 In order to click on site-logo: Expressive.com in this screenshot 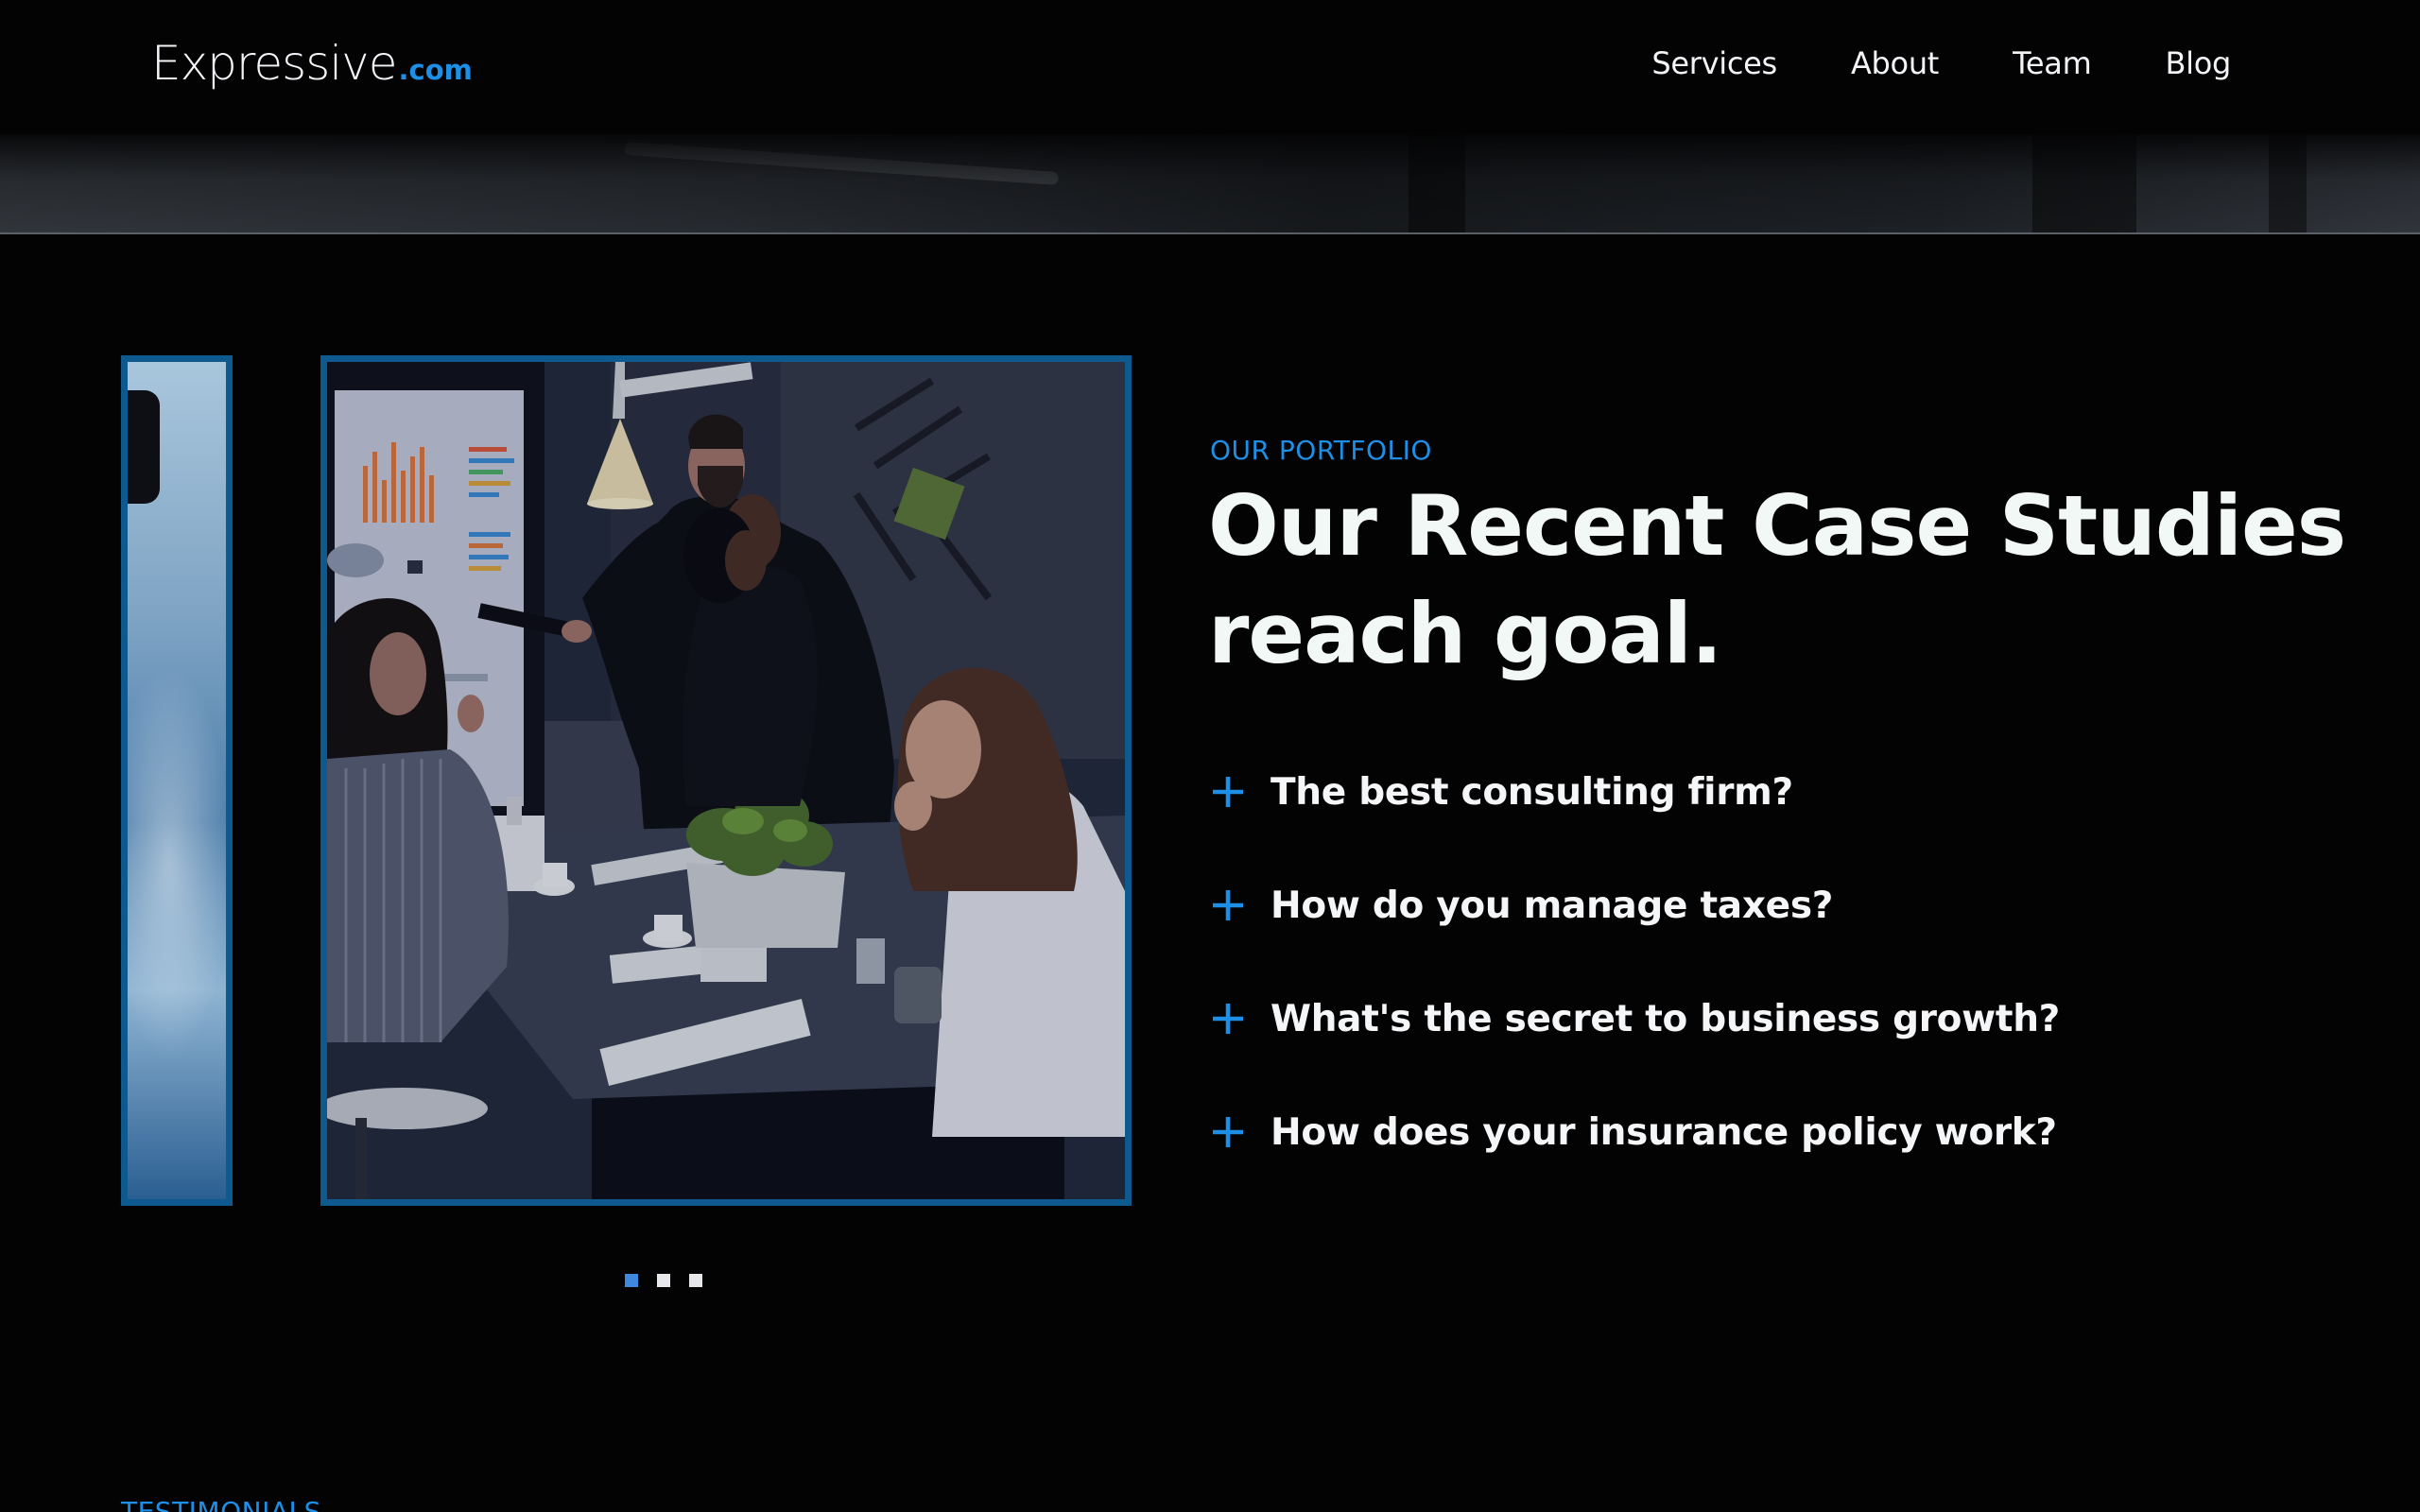, I will do `click(312, 63)`.